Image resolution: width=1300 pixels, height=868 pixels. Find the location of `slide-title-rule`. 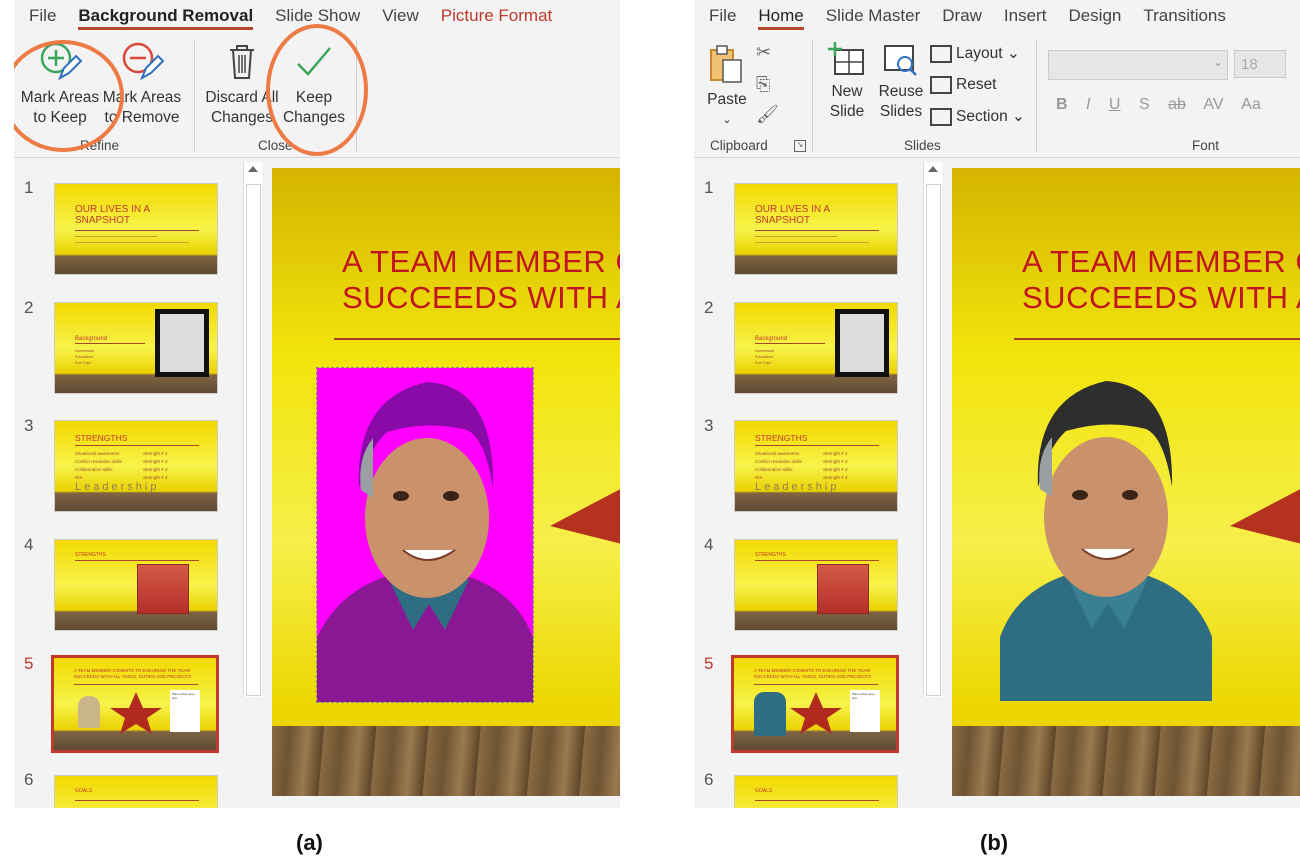

slide-title-rule is located at coordinates (1157, 339).